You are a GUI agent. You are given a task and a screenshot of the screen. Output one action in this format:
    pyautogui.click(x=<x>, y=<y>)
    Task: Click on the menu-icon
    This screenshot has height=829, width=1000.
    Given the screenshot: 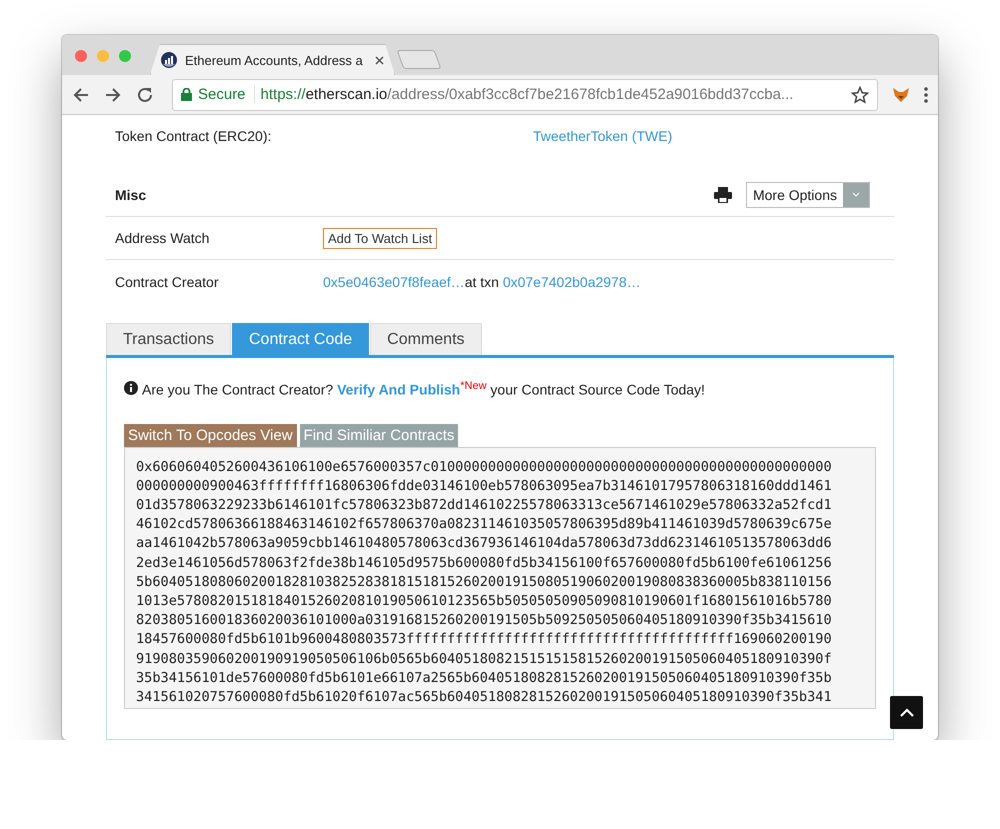 What is the action you would take?
    pyautogui.click(x=926, y=94)
    